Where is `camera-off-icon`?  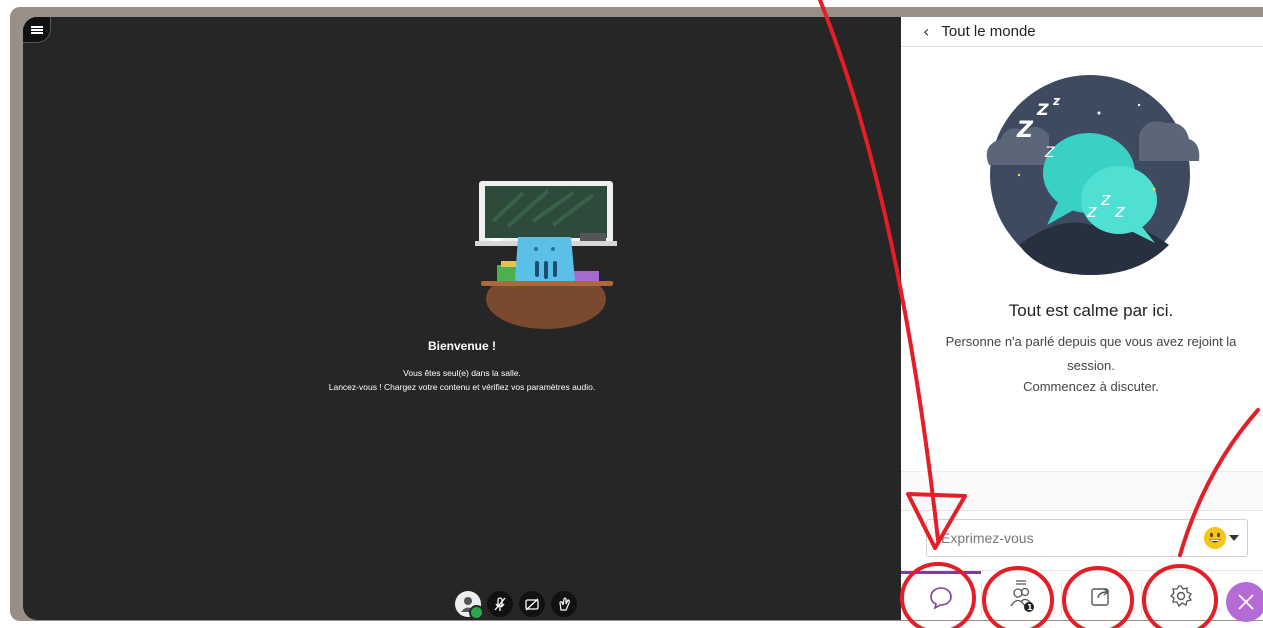 camera-off-icon is located at coordinates (532, 604).